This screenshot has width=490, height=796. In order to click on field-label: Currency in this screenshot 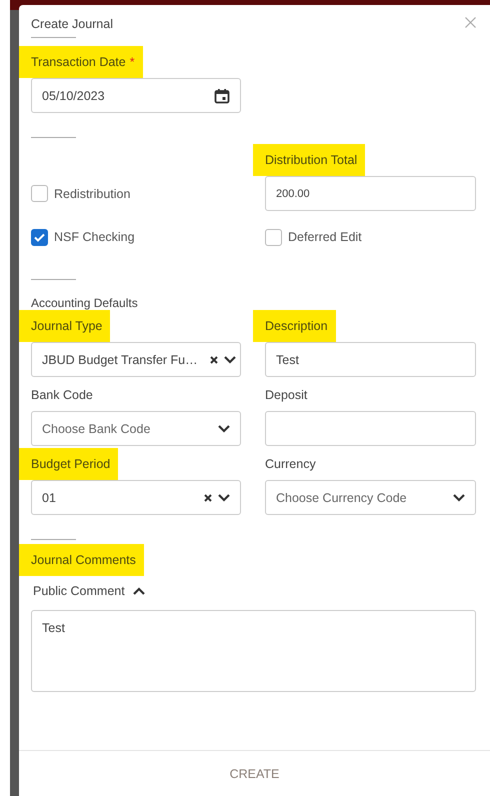, I will do `click(290, 464)`.